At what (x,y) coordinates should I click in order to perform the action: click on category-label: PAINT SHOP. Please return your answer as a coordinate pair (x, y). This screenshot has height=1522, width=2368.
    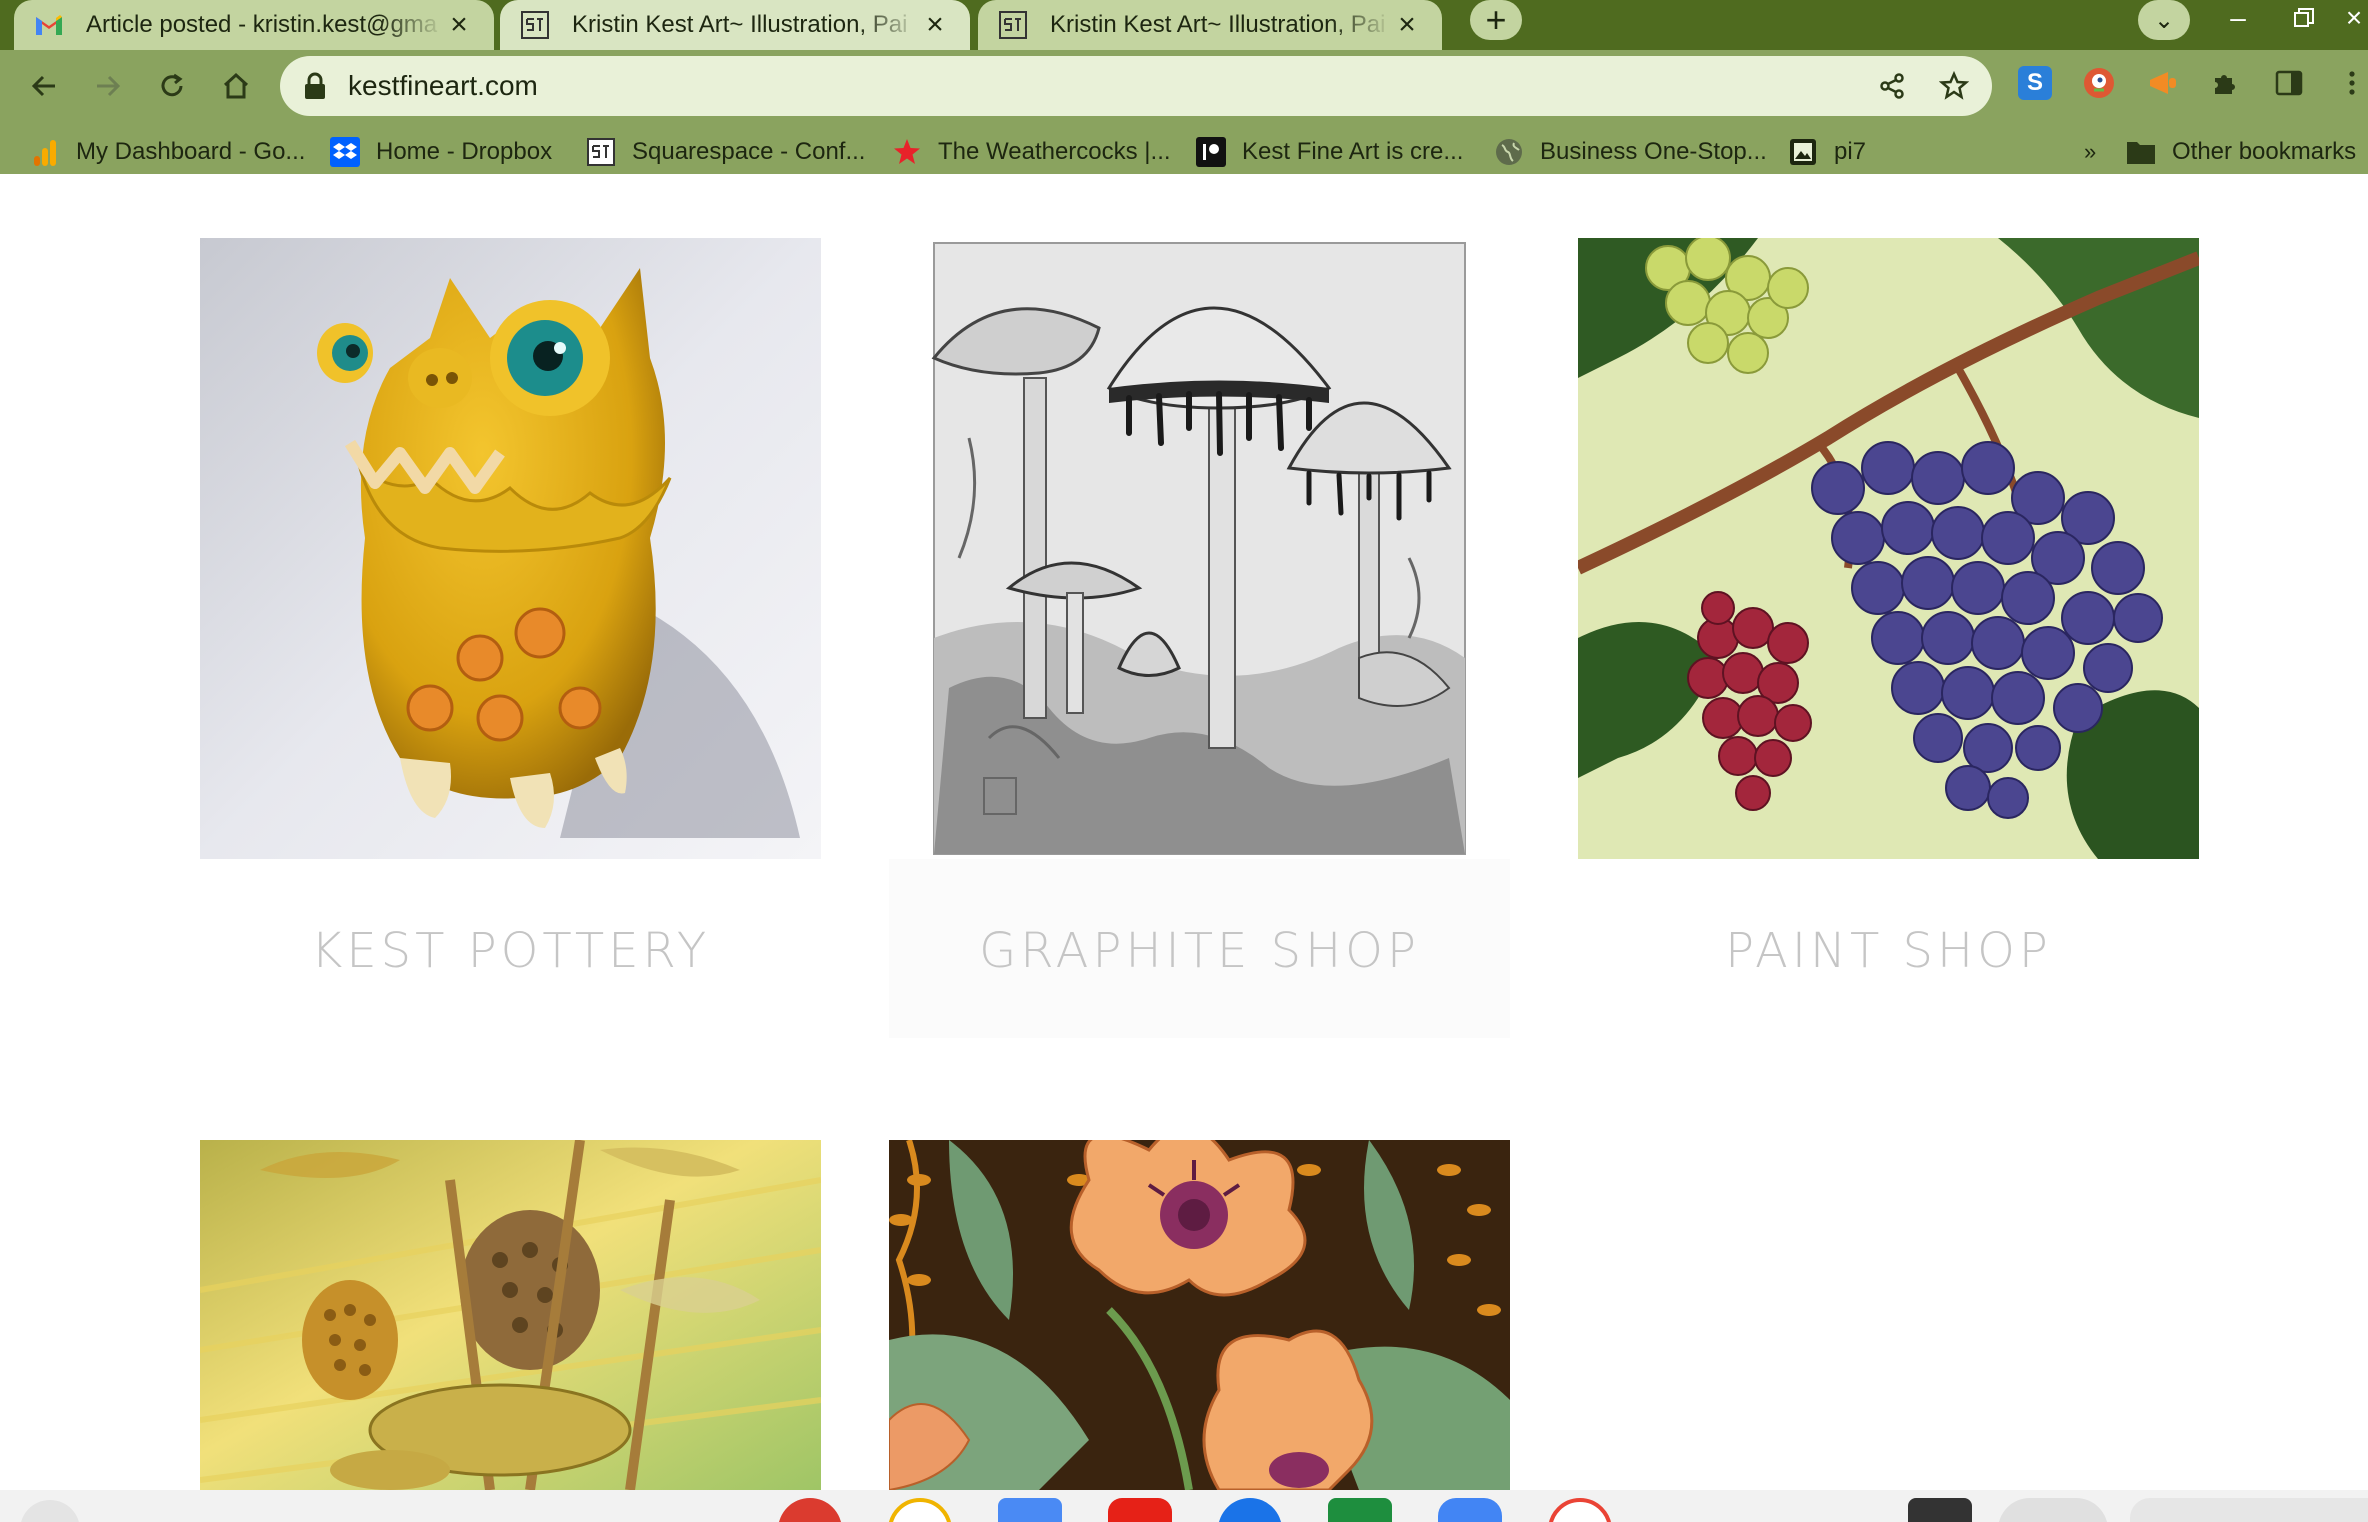
    Looking at the image, I should click on (1888, 951).